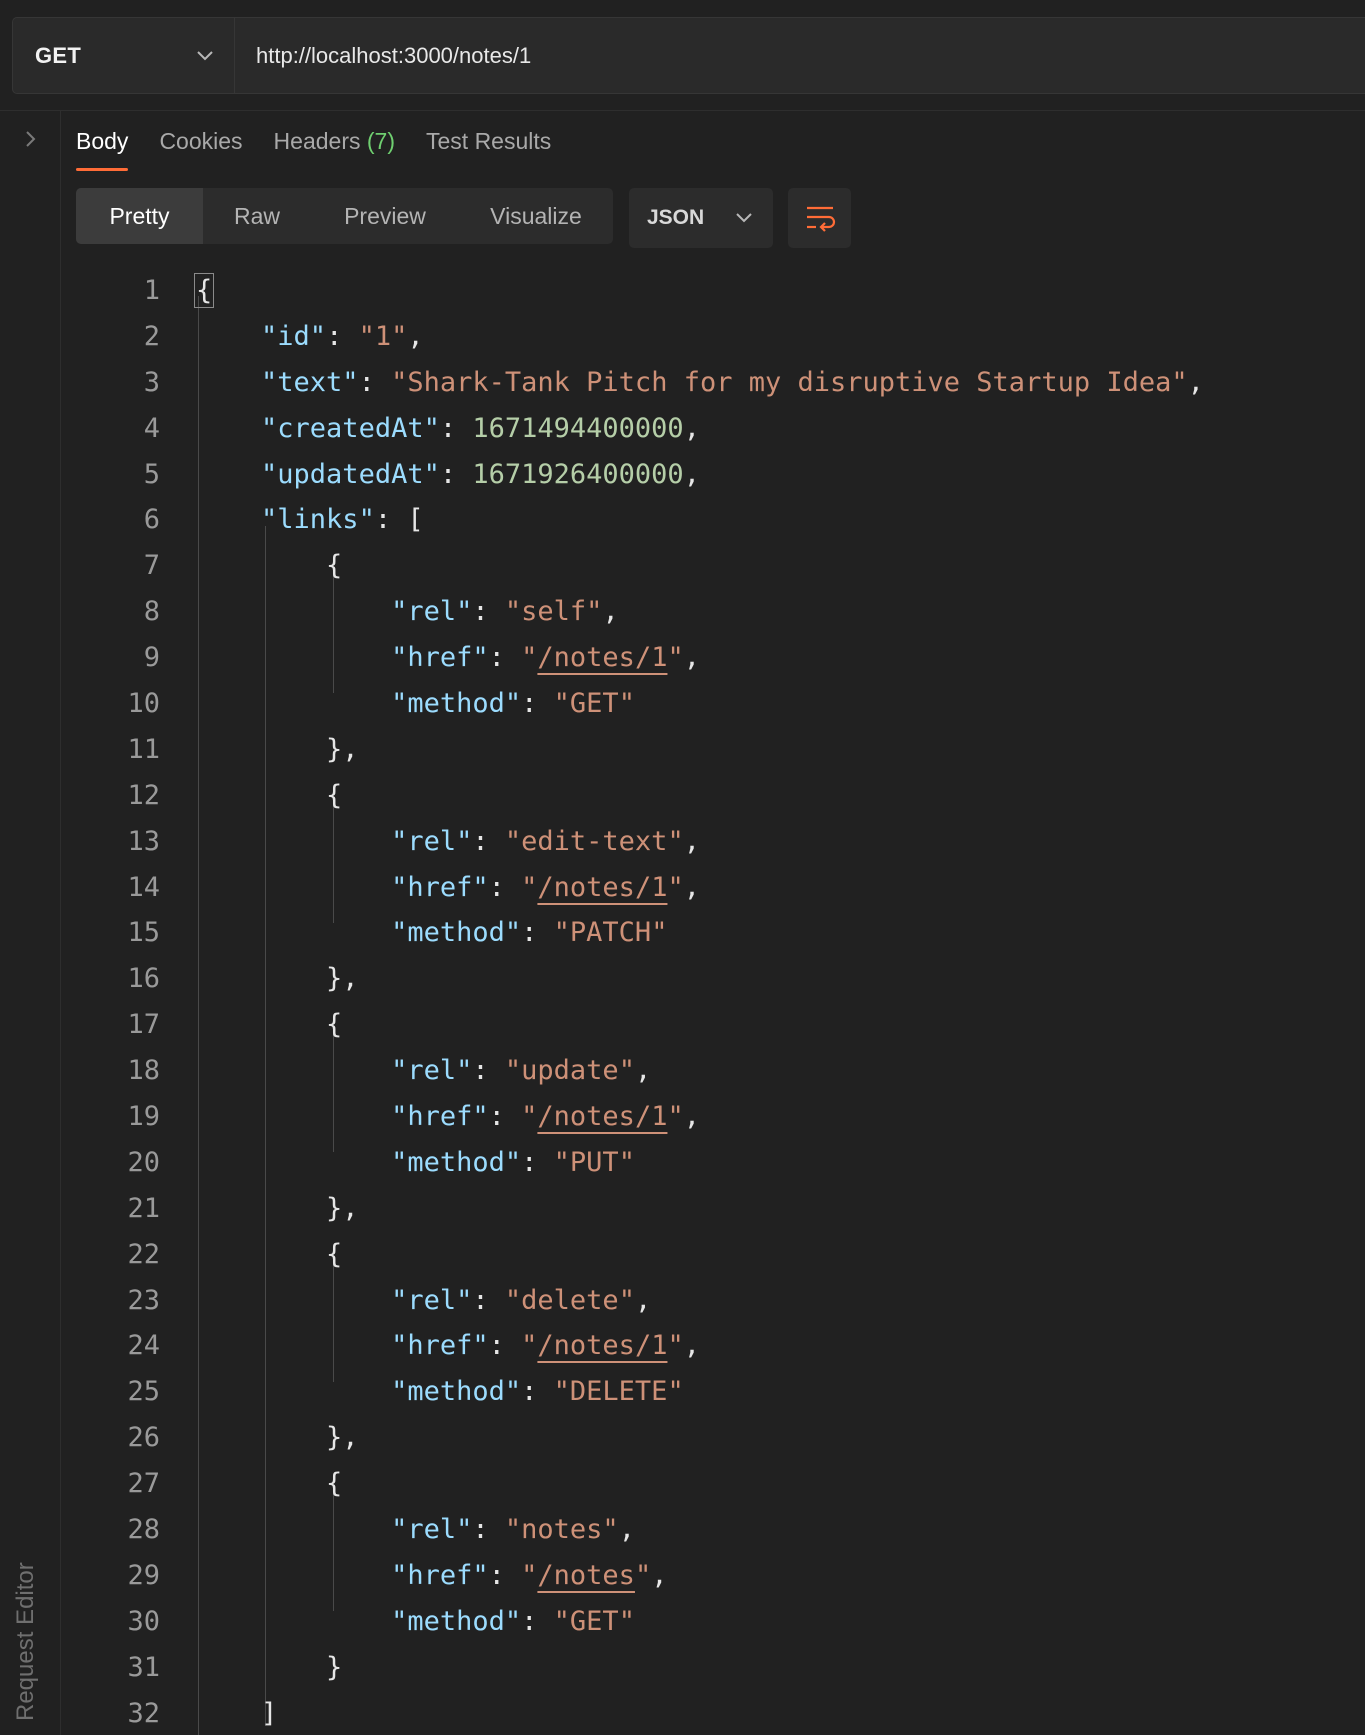 The width and height of the screenshot is (1365, 1735). Describe the element at coordinates (682, 1622) in the screenshot. I see `code-line: 30 "method": "GET"` at that location.